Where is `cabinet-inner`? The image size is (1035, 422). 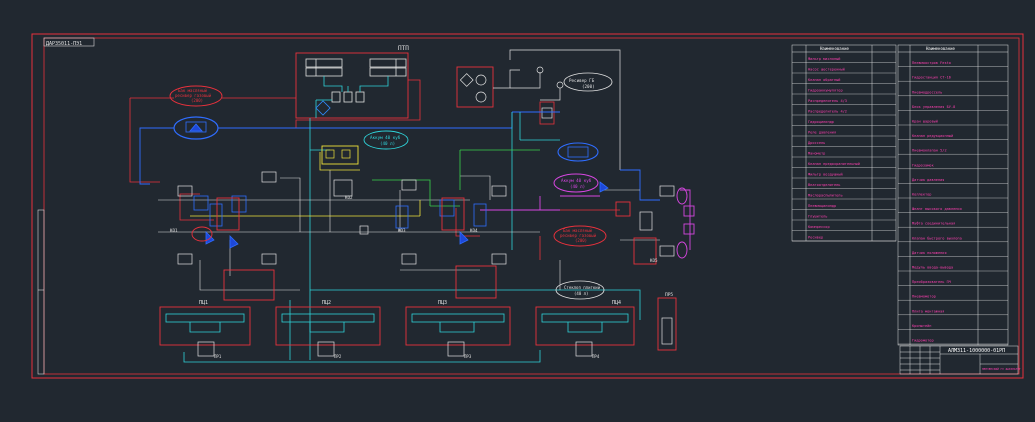
cabinet-inner is located at coordinates (667, 331).